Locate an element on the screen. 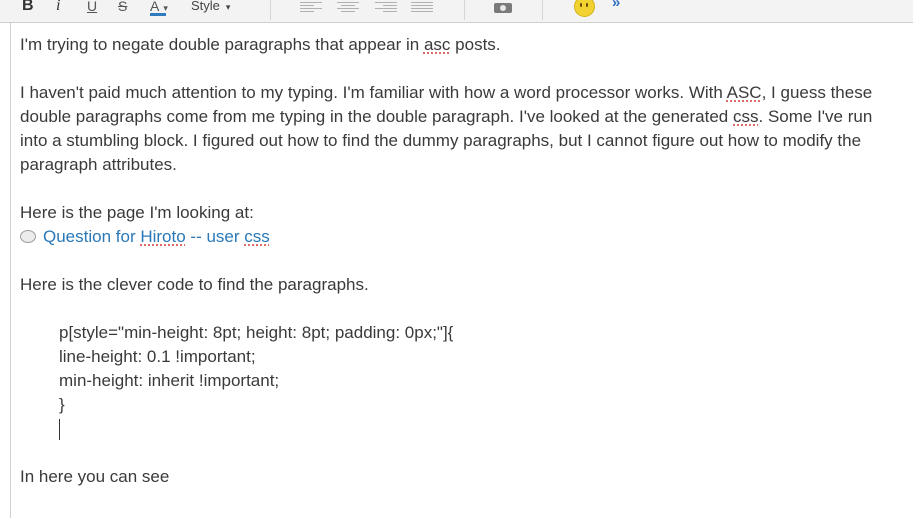  align-center-icon is located at coordinates (348, 8).